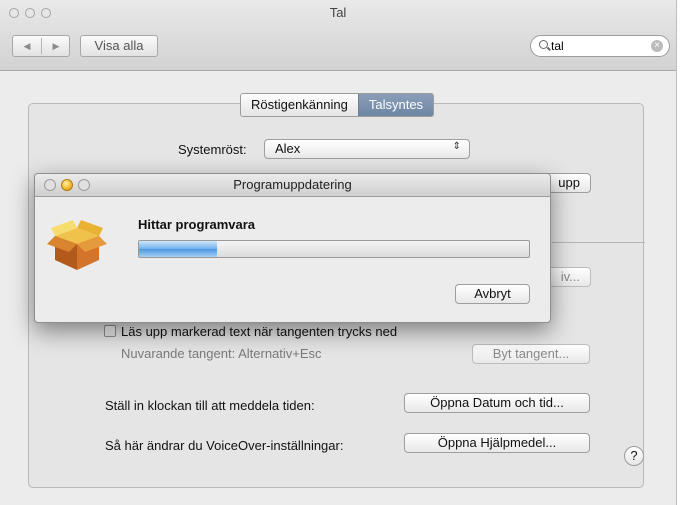  I want to click on search-field: ×, so click(600, 46).